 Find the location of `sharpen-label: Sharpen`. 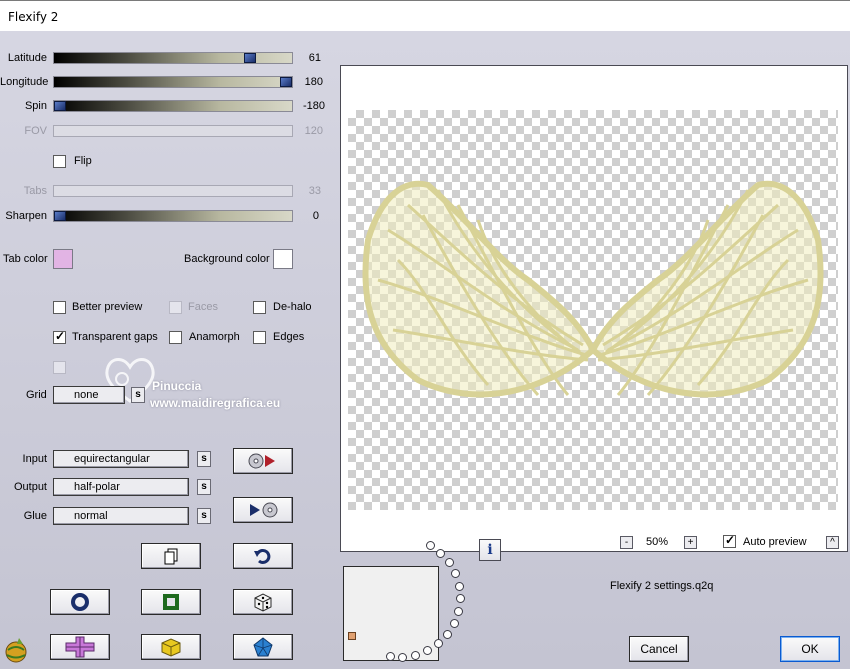

sharpen-label: Sharpen is located at coordinates (26, 216).